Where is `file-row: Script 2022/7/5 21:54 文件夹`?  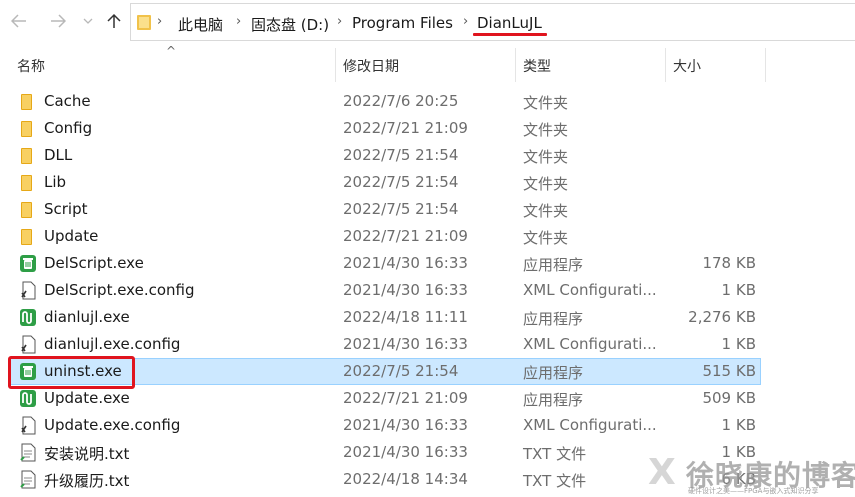
file-row: Script 2022/7/5 21:54 文件夹 is located at coordinates (427, 209).